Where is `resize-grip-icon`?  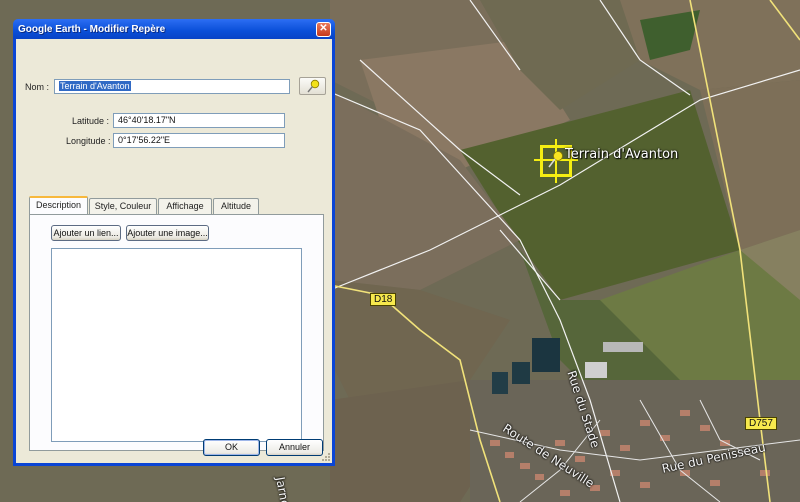
resize-grip-icon is located at coordinates (326, 457).